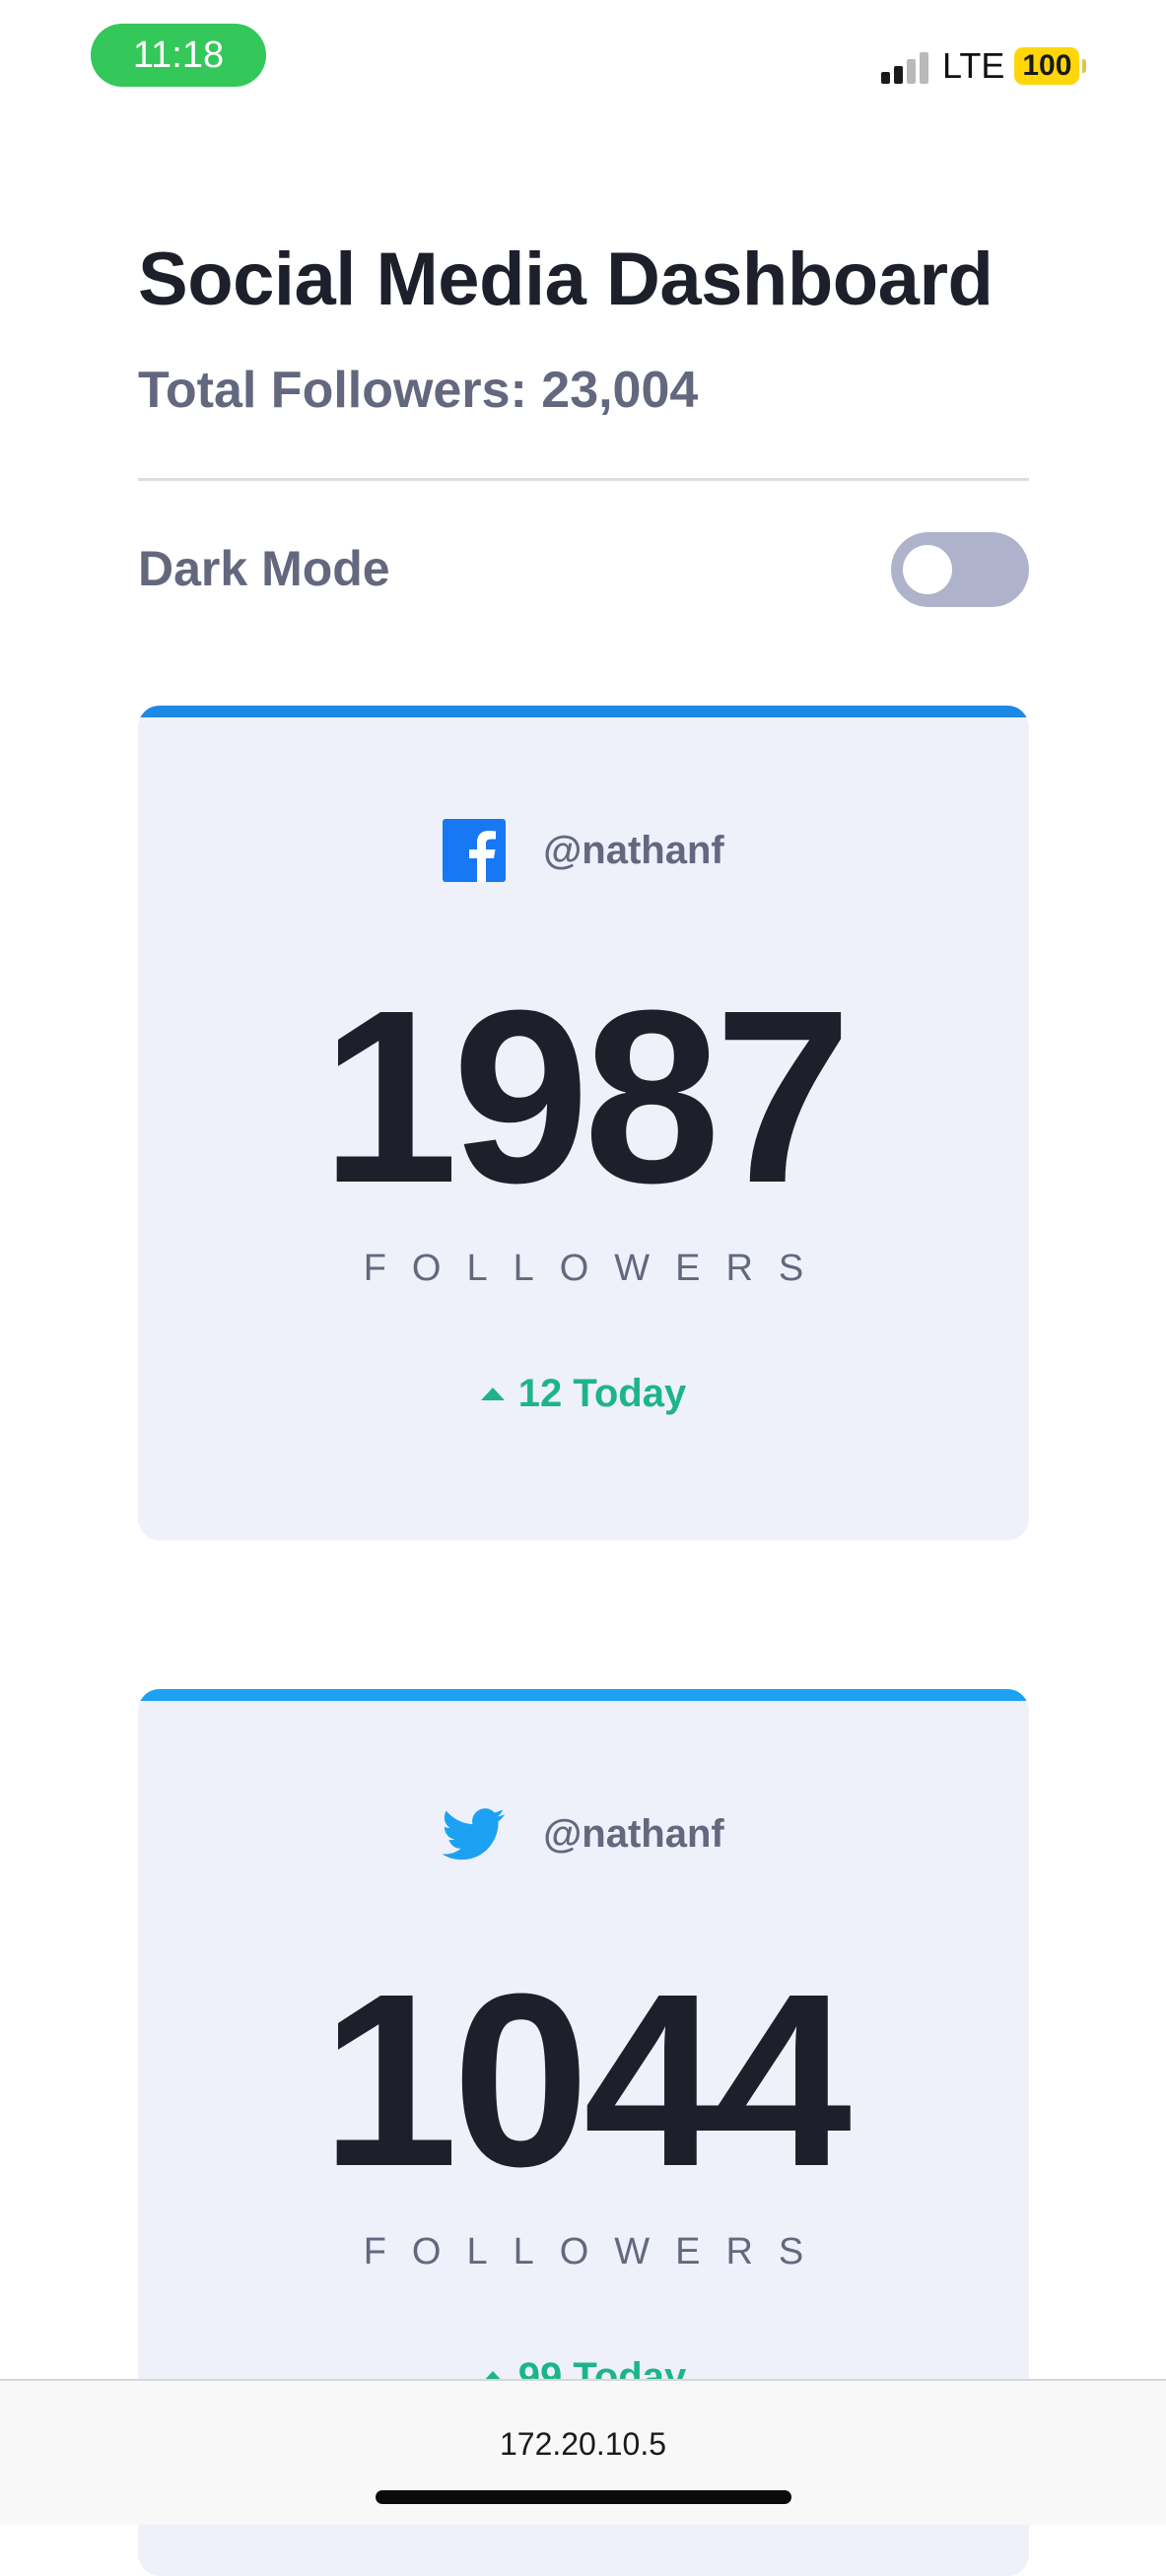 The height and width of the screenshot is (2576, 1166). What do you see at coordinates (583, 2444) in the screenshot?
I see `address-bar: 172.20.10.5` at bounding box center [583, 2444].